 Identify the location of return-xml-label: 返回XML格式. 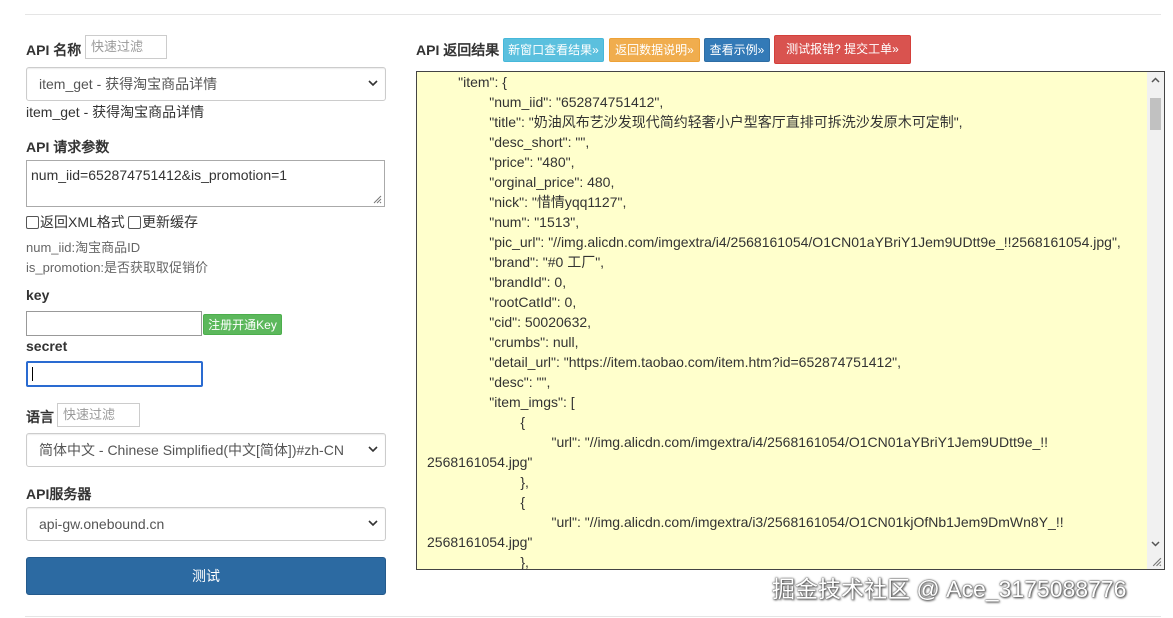
(82, 222).